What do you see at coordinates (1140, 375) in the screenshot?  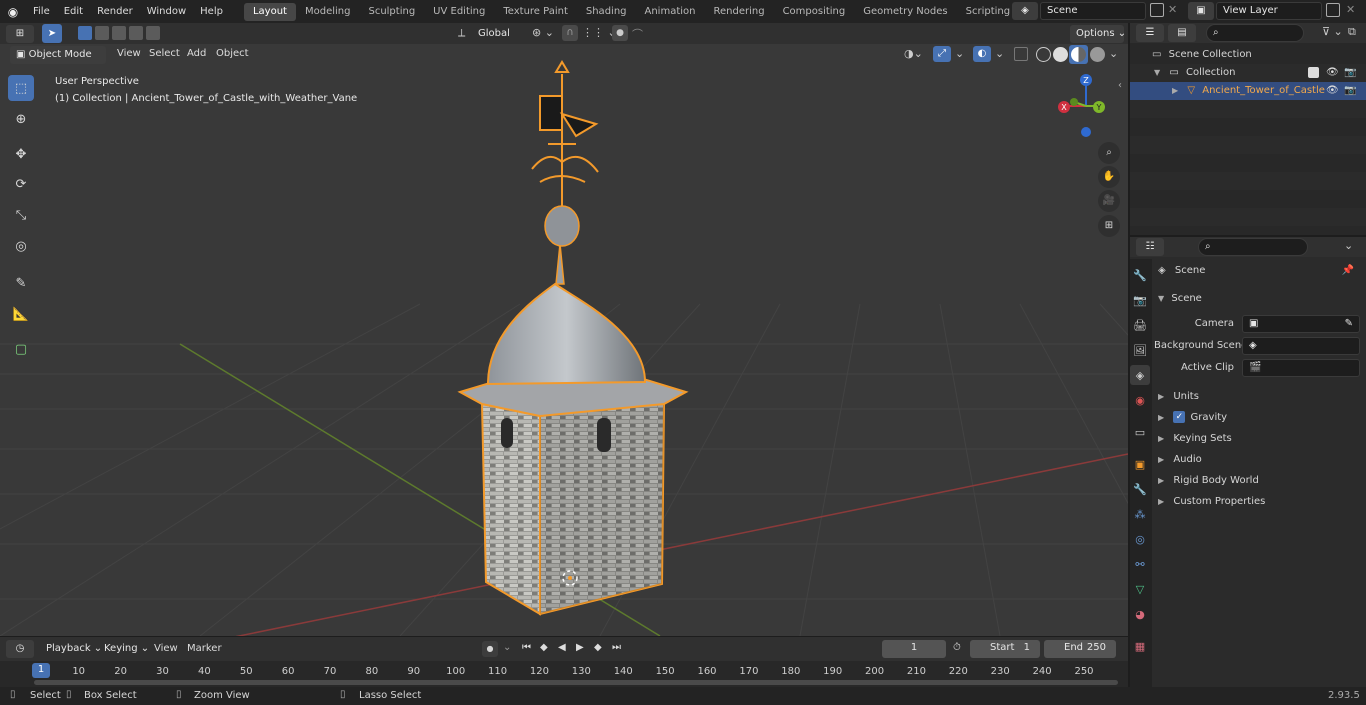 I see `scene-tab-icon: ◈` at bounding box center [1140, 375].